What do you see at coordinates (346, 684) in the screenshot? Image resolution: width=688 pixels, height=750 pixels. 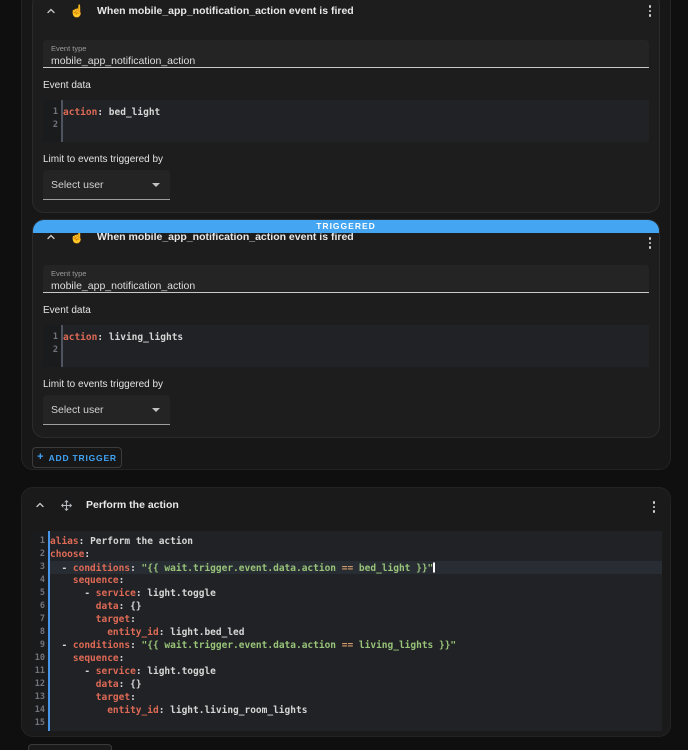 I see `code-line: 12 data: {}` at bounding box center [346, 684].